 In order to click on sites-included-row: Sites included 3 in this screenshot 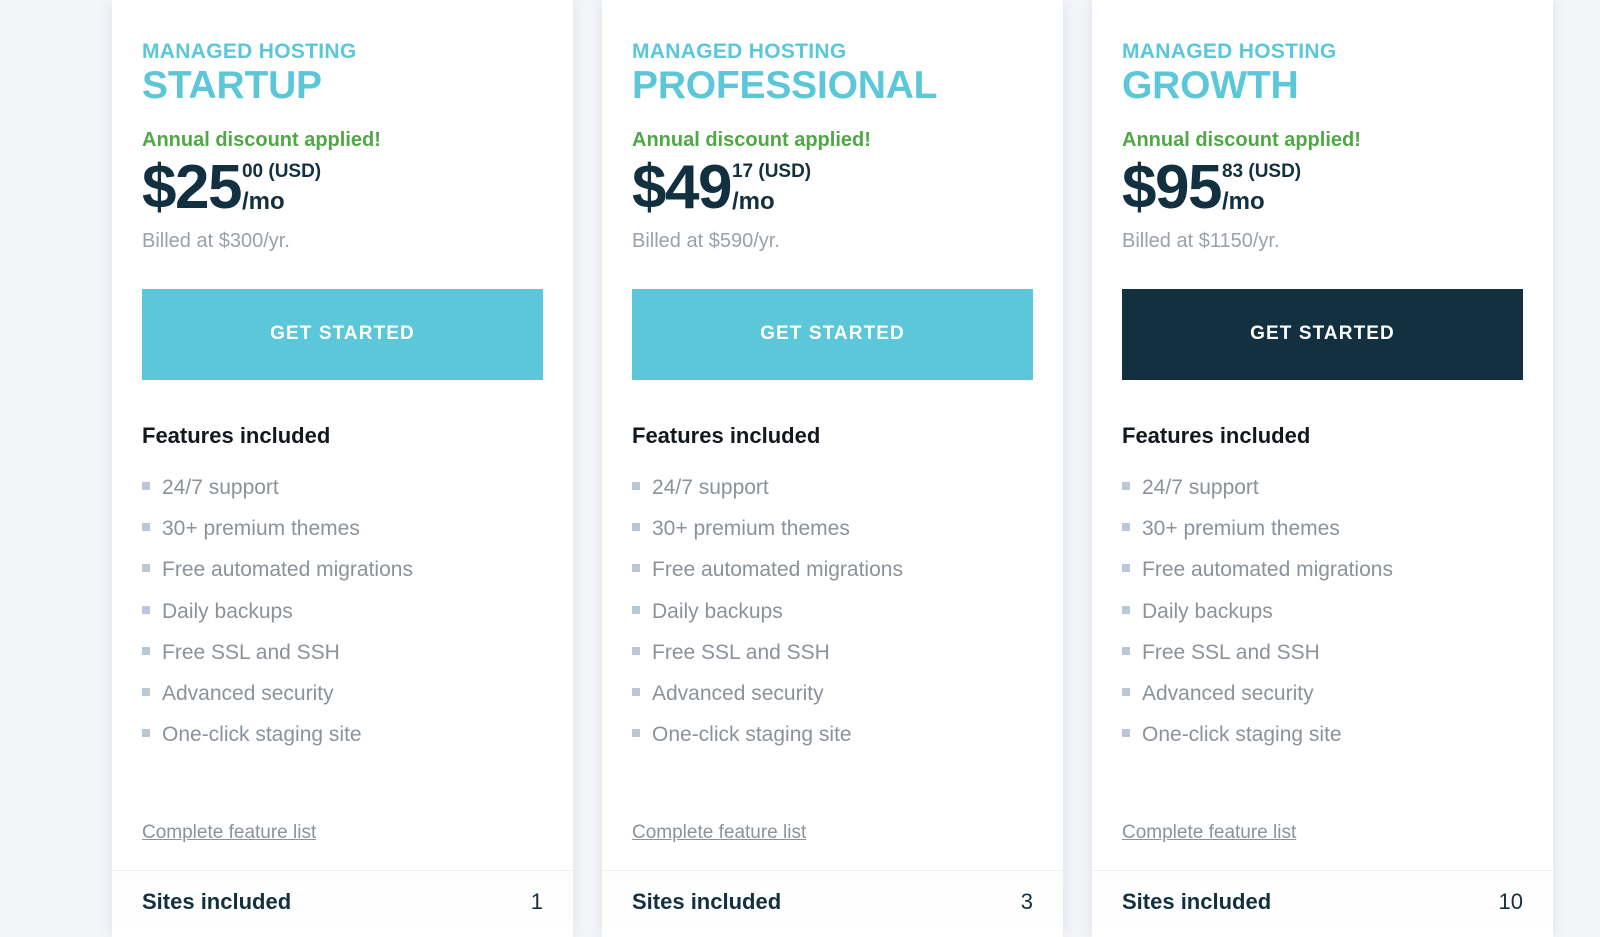, I will do `click(832, 903)`.